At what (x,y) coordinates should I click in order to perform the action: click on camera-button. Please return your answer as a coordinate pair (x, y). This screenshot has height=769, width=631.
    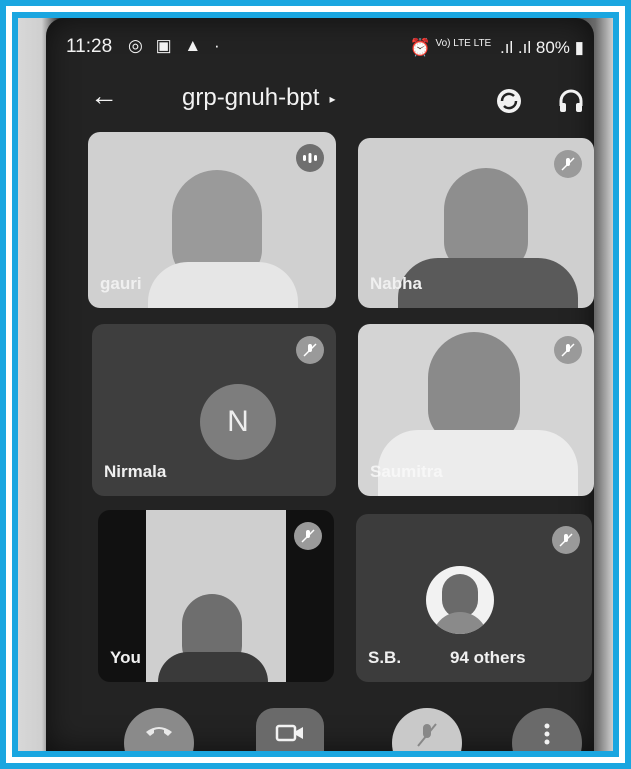
    Looking at the image, I should click on (290, 729).